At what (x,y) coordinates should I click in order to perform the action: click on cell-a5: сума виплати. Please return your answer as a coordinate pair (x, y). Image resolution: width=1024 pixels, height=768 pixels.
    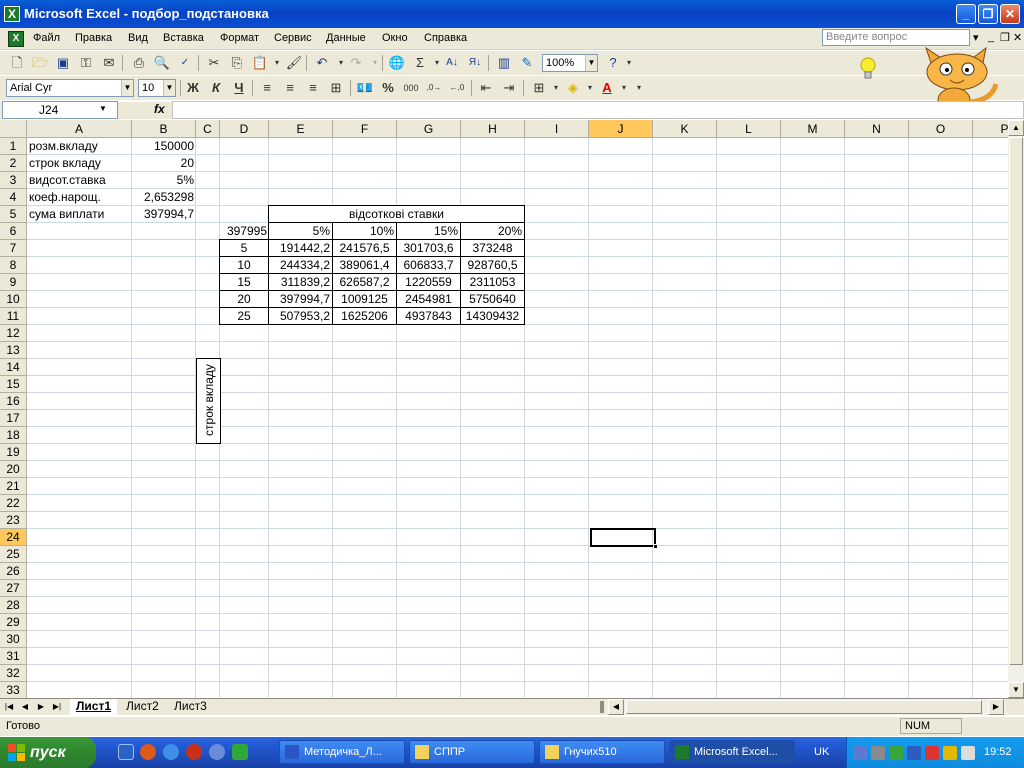
    Looking at the image, I should click on (79, 214).